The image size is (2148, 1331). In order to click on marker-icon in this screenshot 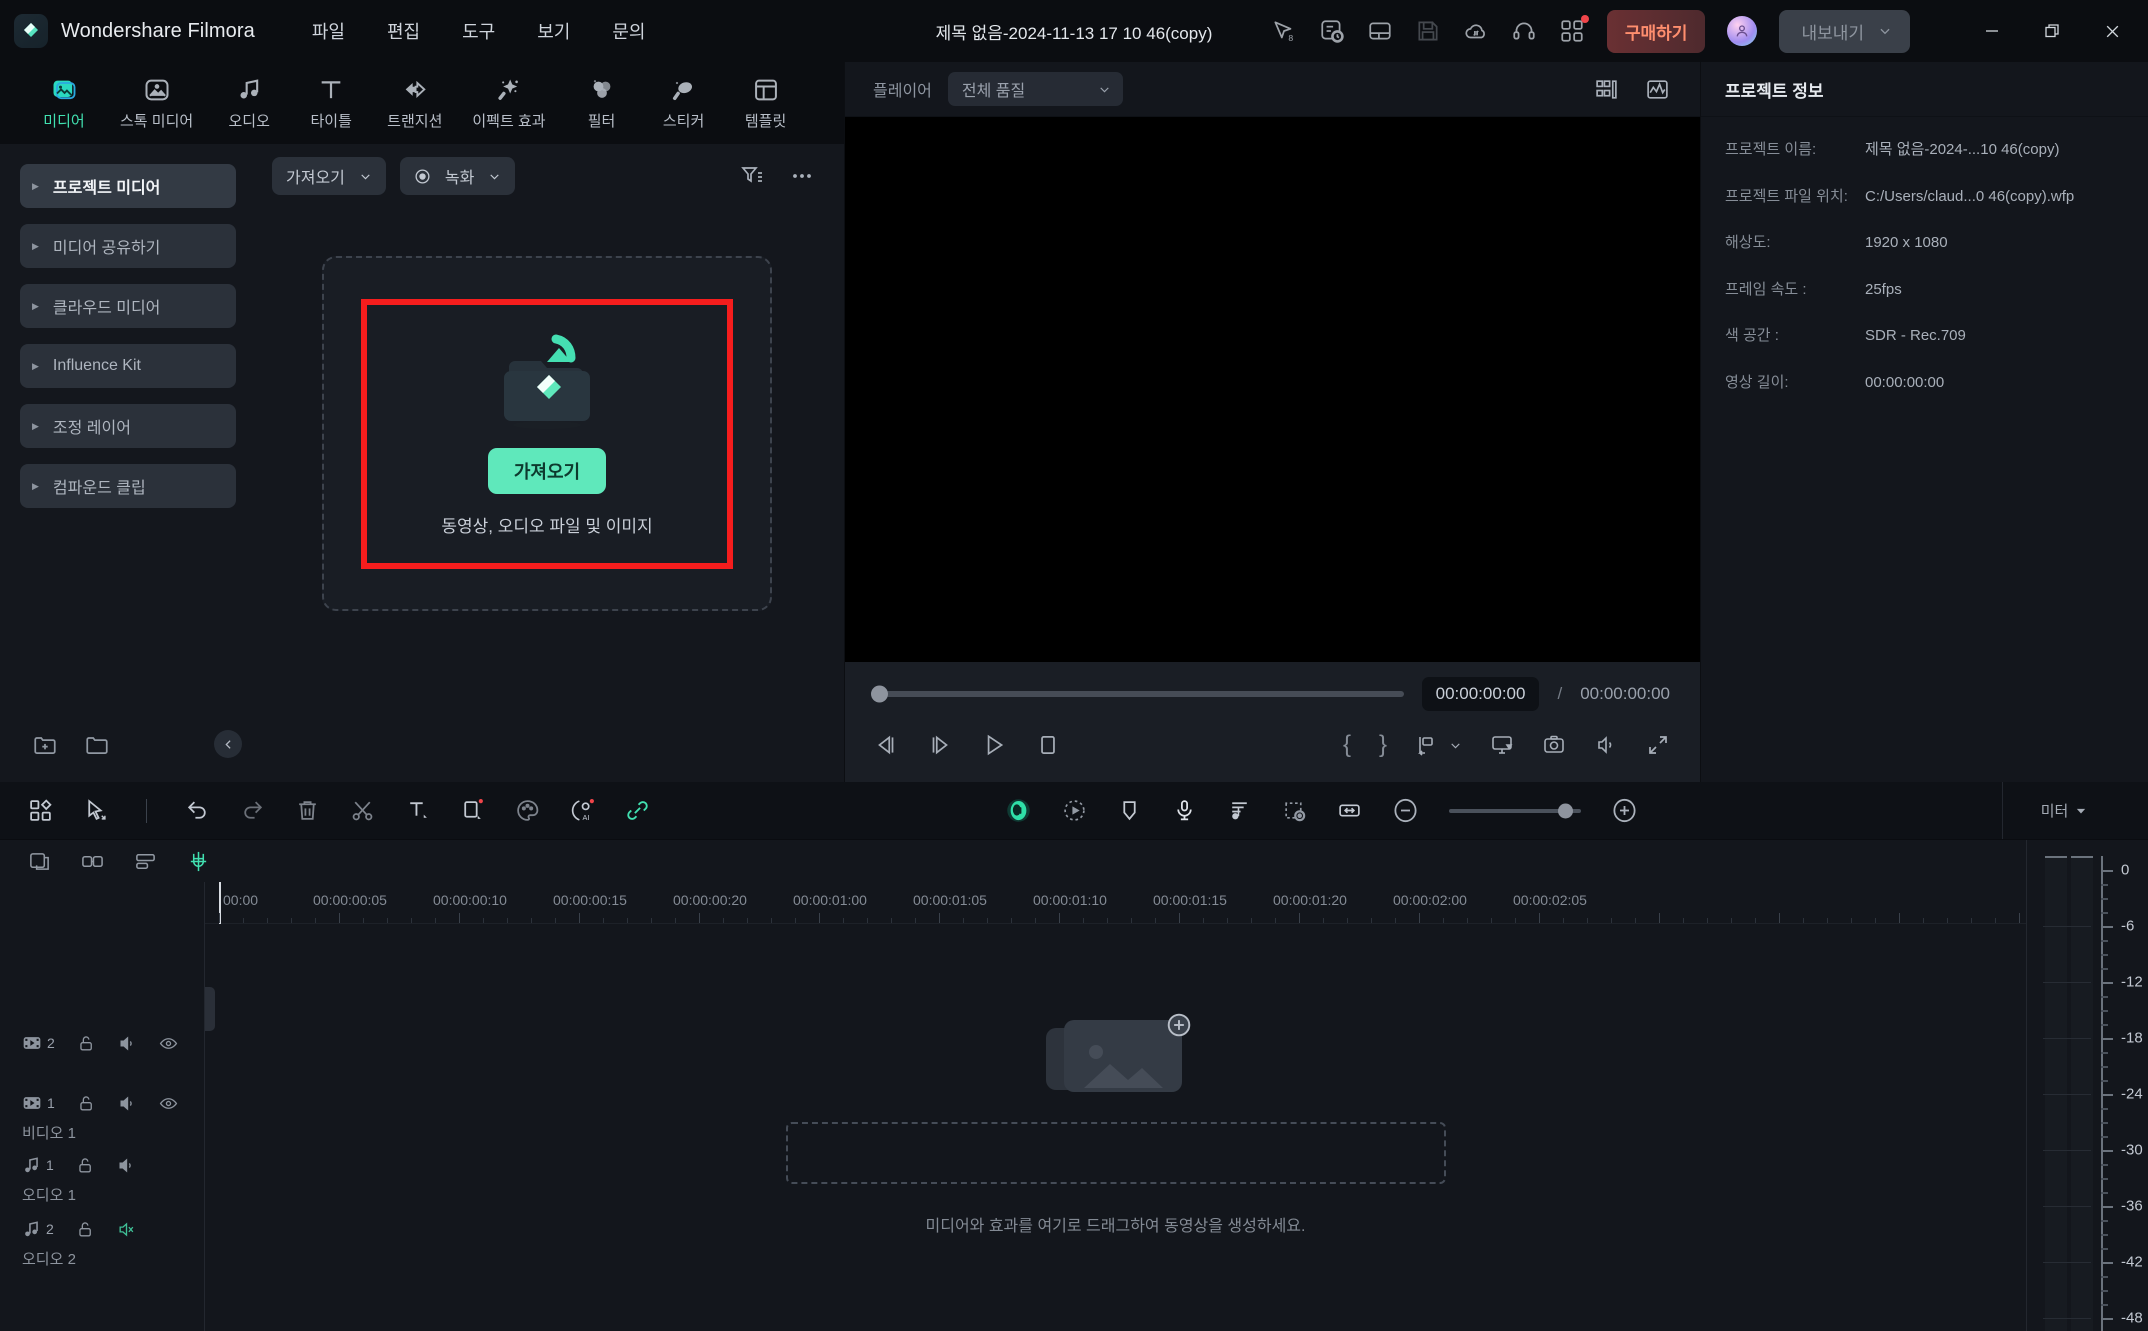, I will do `click(1129, 810)`.